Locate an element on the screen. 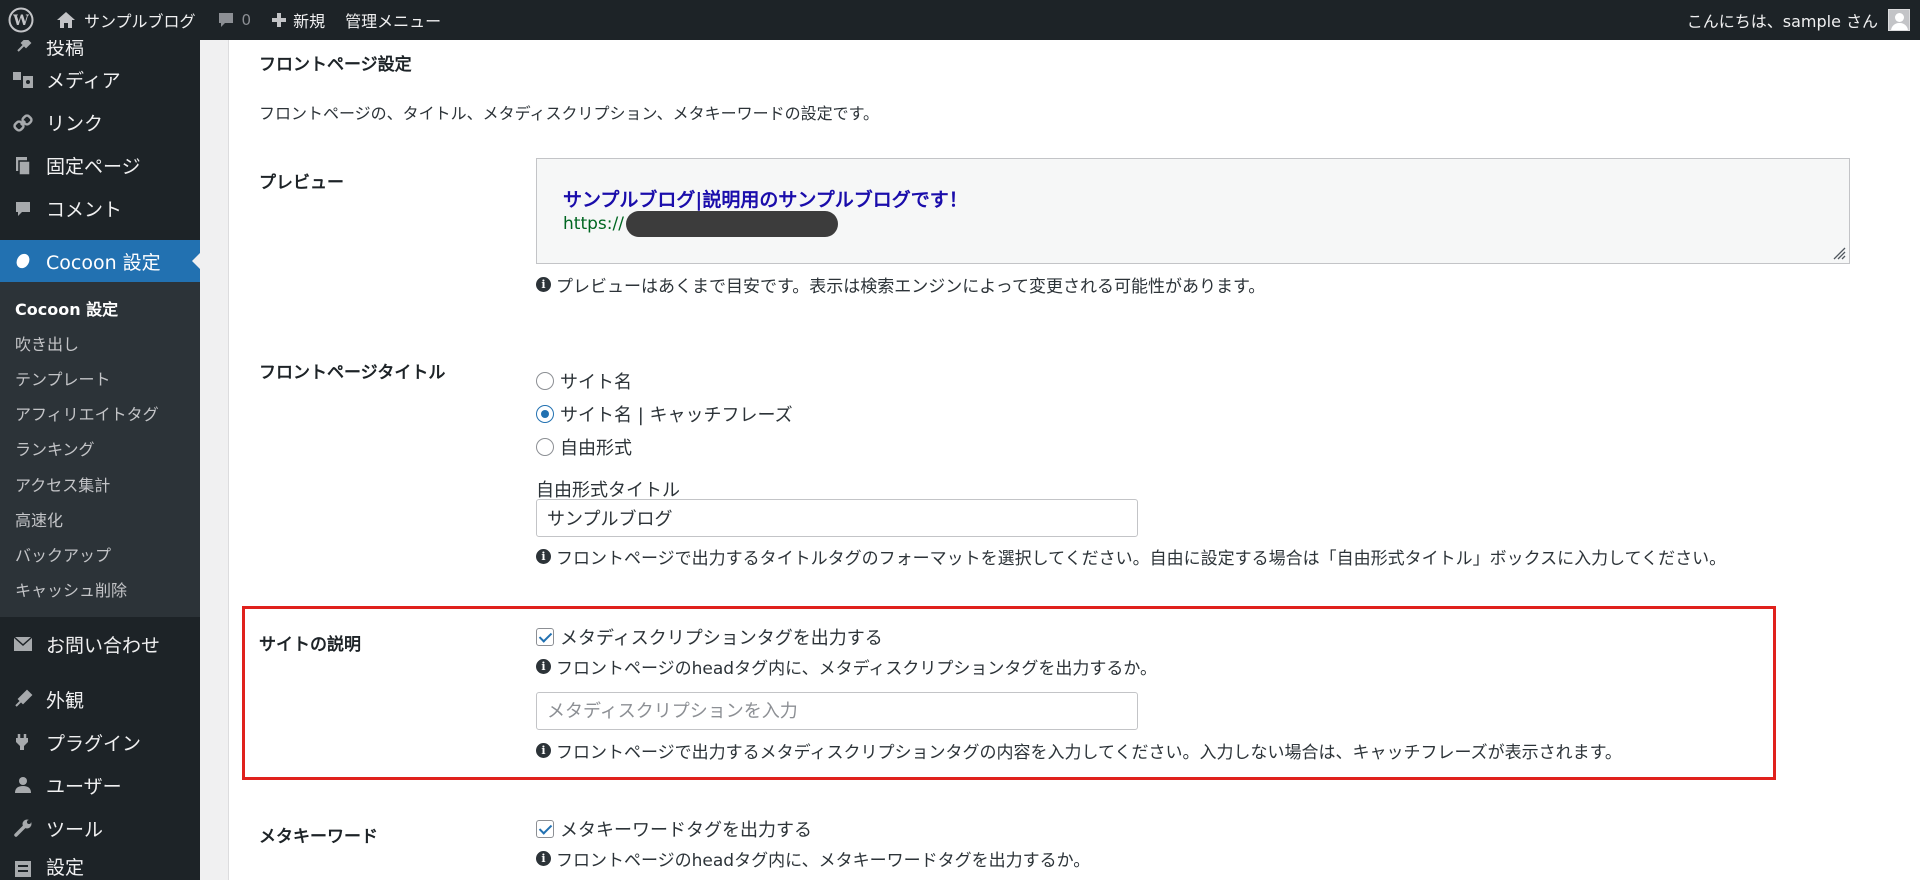  front-title-label: フロントページタイトル is located at coordinates (352, 373).